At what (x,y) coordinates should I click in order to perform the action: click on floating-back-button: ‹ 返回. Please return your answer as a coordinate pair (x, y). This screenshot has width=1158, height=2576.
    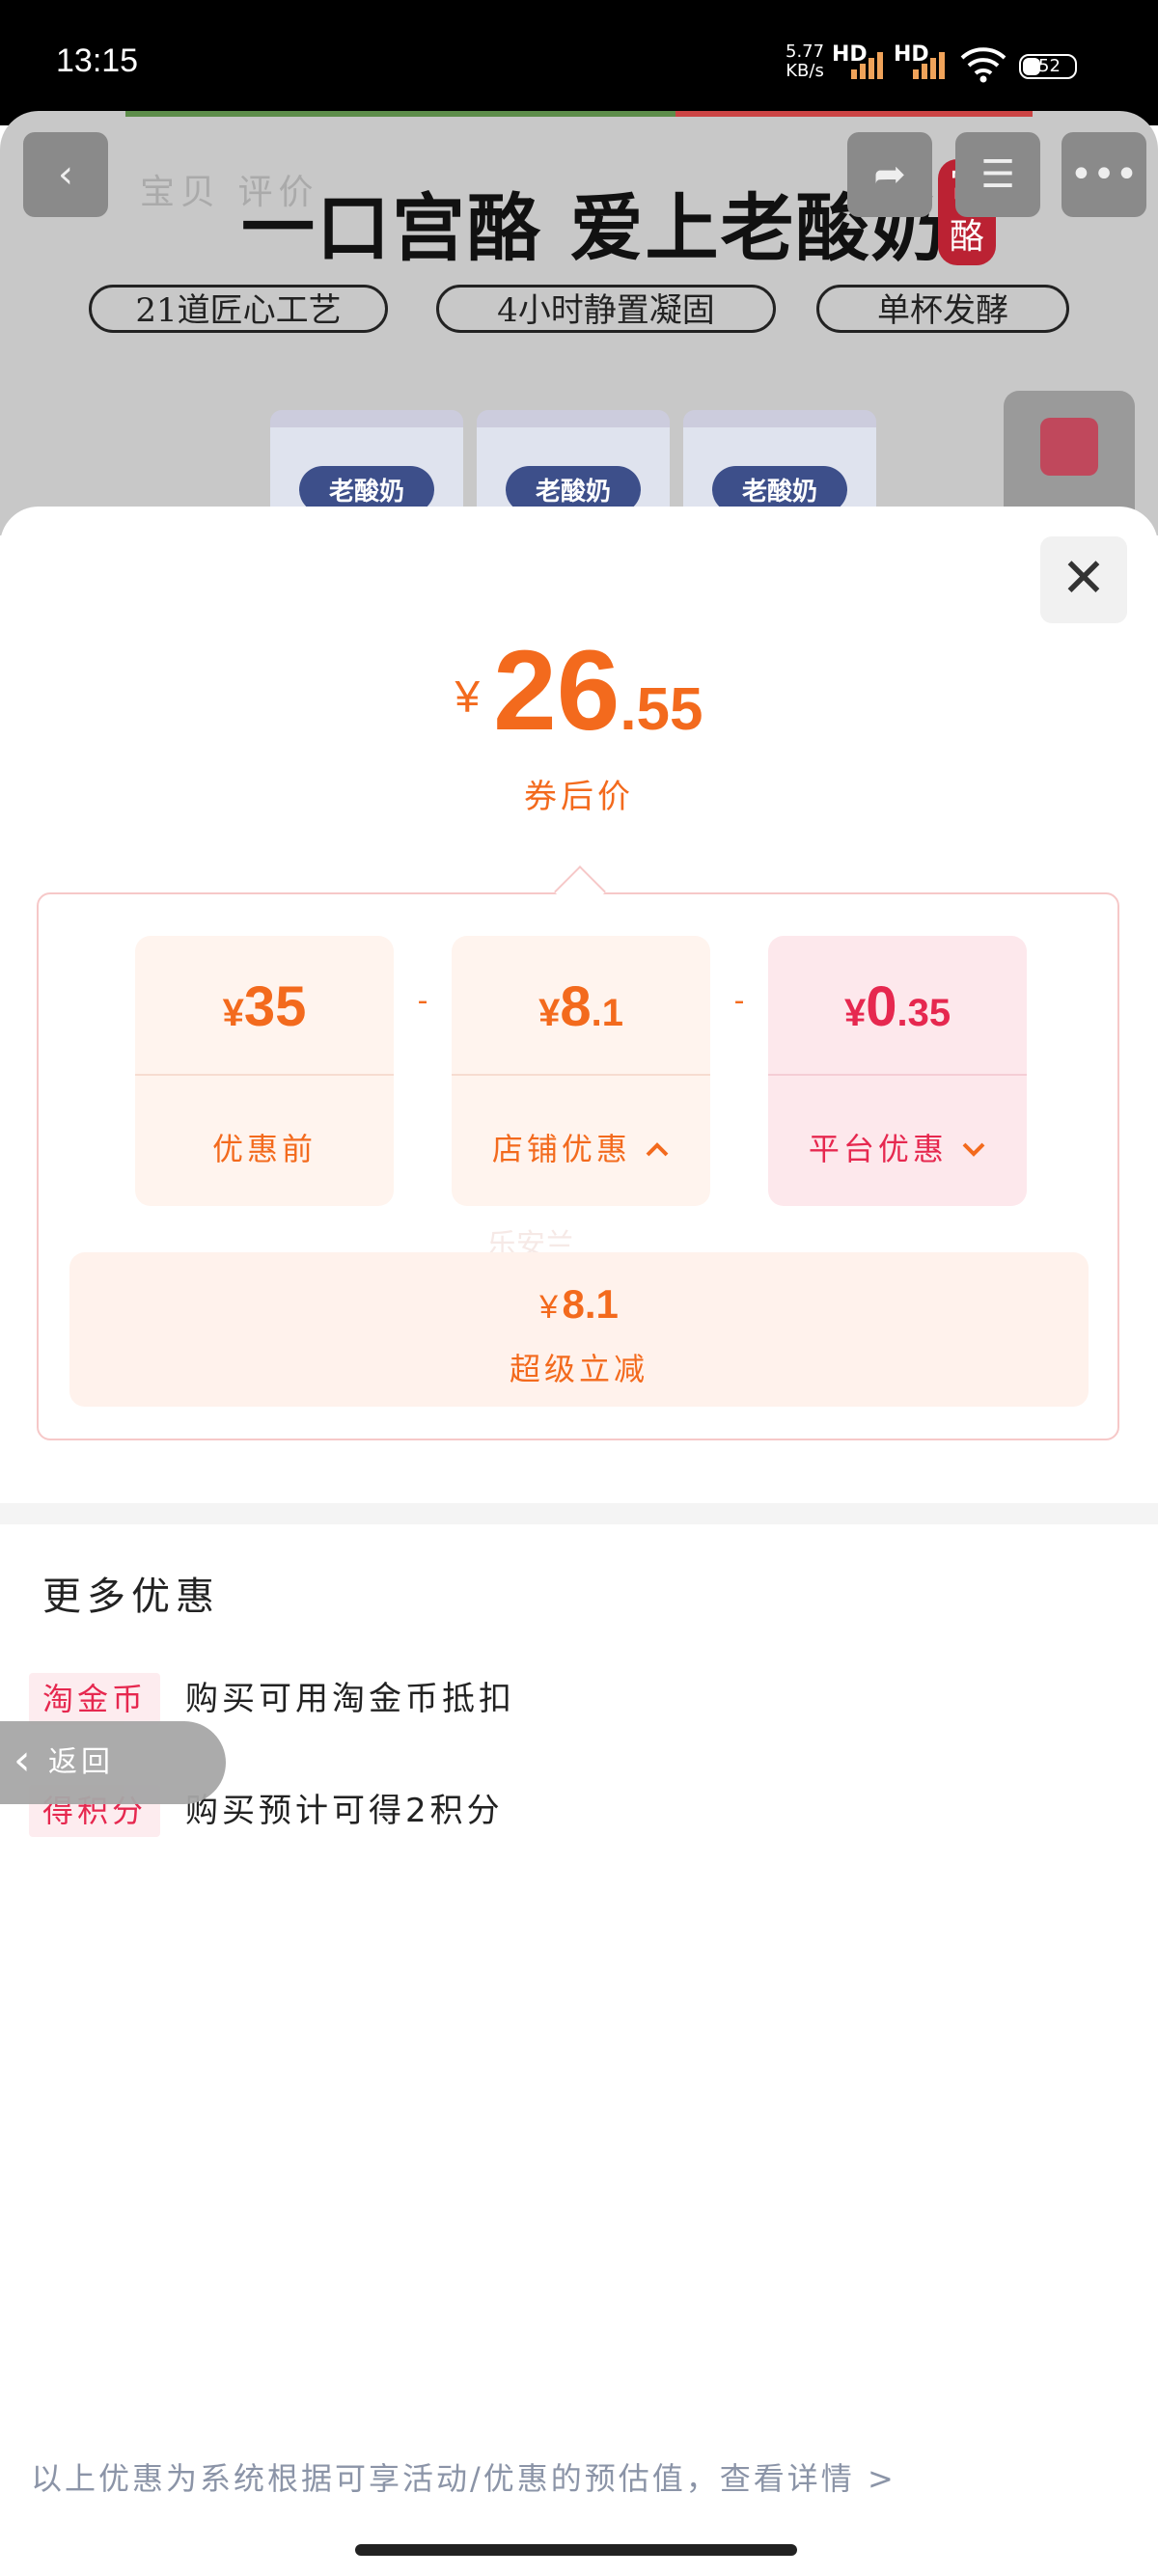
    Looking at the image, I should click on (113, 1763).